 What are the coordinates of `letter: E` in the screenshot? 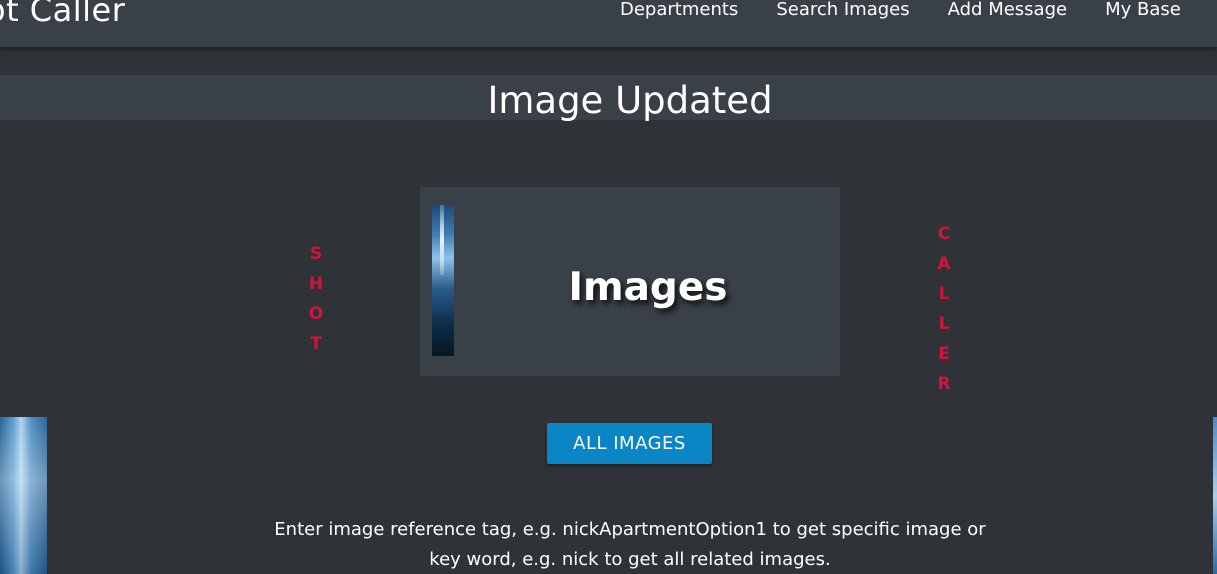 It's located at (944, 354).